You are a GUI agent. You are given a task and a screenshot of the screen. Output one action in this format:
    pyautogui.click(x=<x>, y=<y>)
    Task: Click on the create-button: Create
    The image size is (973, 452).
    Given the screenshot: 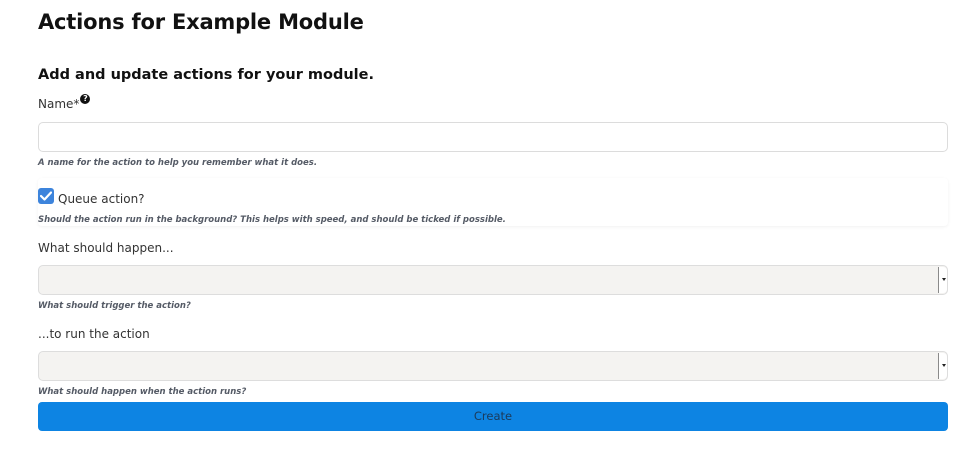 What is the action you would take?
    pyautogui.click(x=493, y=416)
    